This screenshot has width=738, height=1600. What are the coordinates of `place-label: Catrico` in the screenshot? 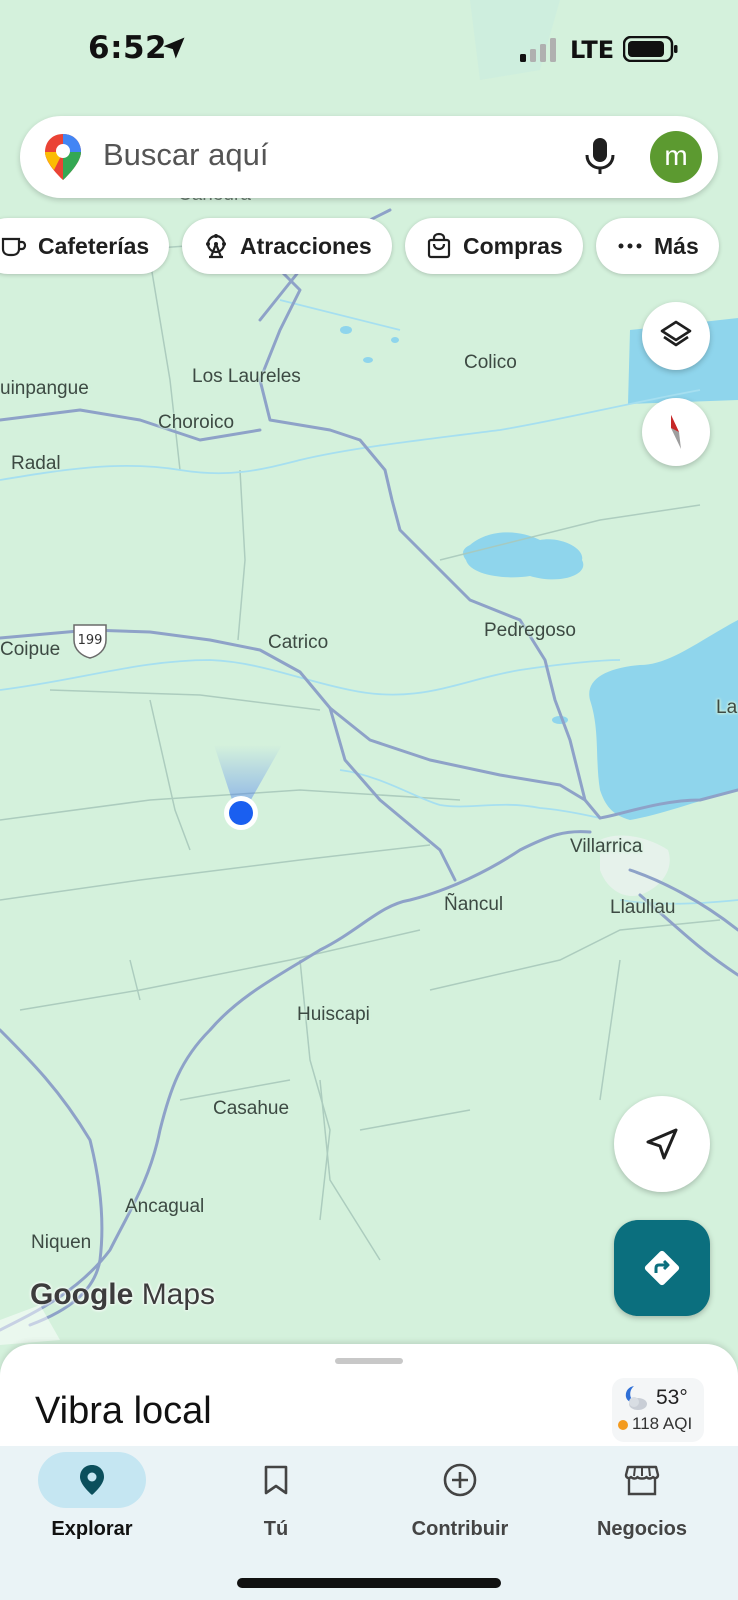 It's located at (298, 642).